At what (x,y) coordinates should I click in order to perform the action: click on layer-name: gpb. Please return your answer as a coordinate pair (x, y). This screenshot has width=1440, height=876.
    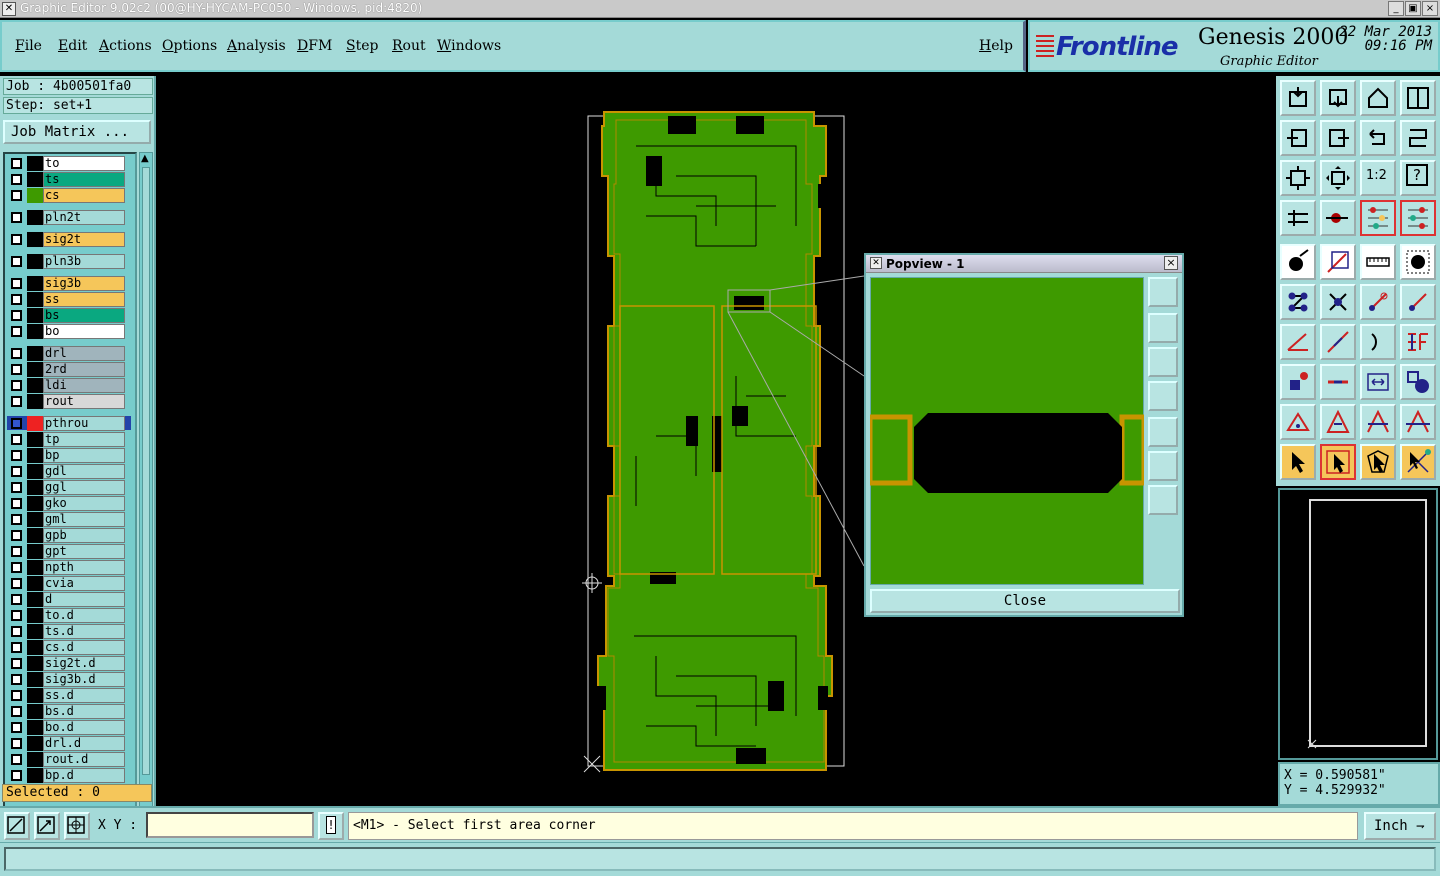
    Looking at the image, I should click on (84, 535).